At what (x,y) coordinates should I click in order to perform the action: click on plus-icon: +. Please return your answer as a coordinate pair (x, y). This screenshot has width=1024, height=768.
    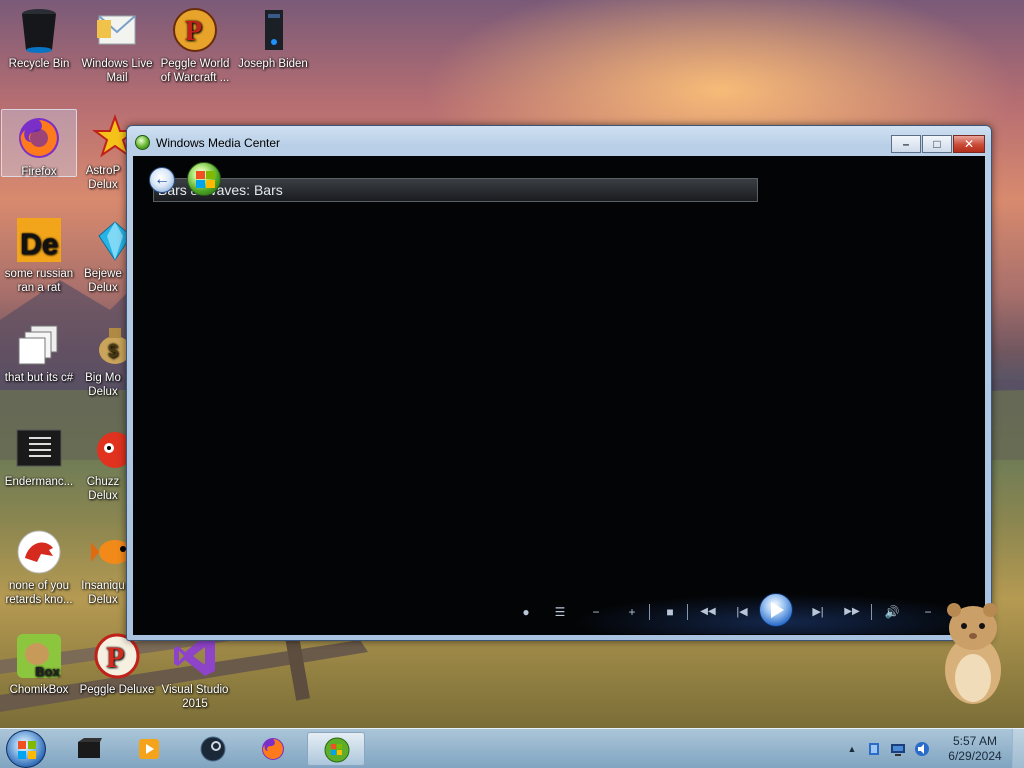
    Looking at the image, I should click on (632, 612).